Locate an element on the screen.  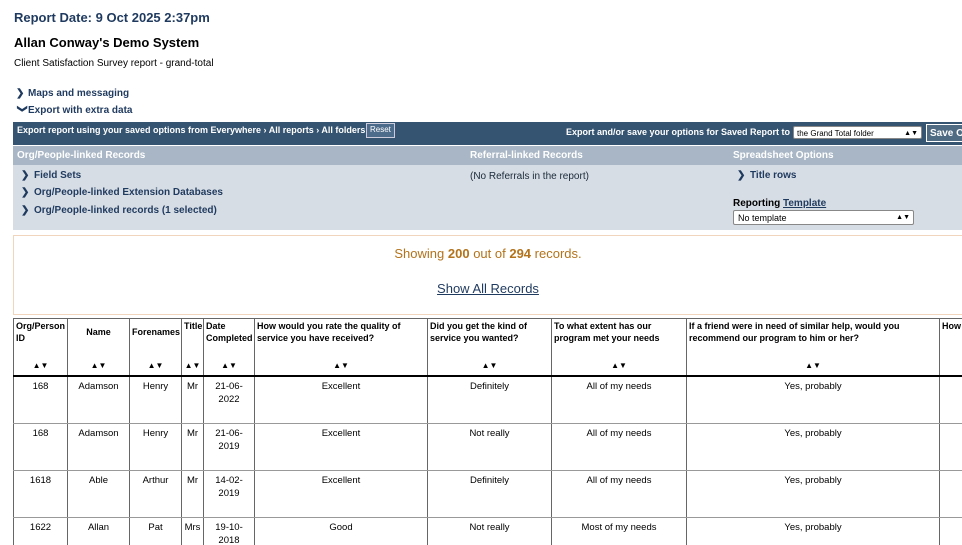
column-header-label: Name is located at coordinates (98, 332).